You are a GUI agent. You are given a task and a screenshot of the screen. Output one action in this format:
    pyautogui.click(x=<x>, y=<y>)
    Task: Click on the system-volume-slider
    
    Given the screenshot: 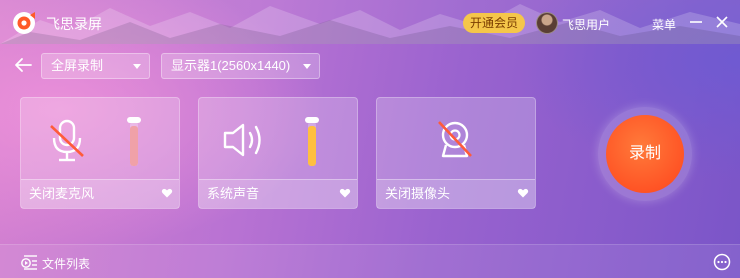 What is the action you would take?
    pyautogui.click(x=312, y=144)
    